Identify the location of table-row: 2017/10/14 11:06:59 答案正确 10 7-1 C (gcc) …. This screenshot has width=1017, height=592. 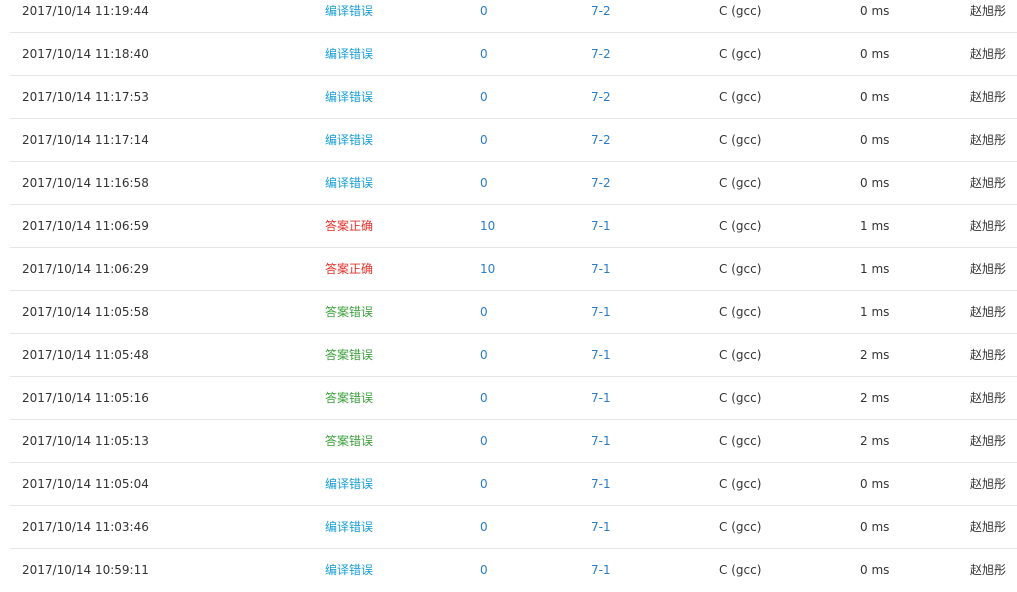
(513, 226).